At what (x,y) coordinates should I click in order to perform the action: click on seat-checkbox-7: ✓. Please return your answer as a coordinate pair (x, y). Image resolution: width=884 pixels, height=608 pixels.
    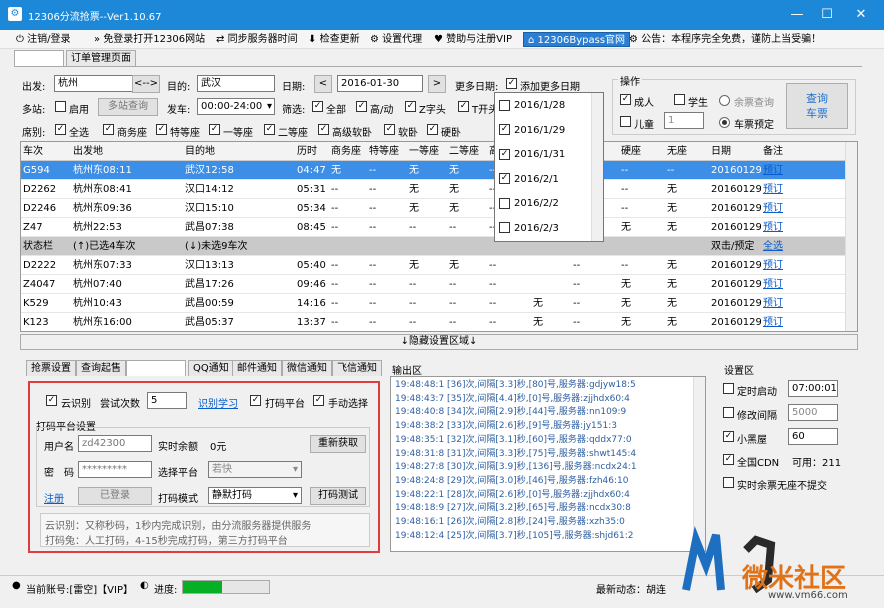
    Looking at the image, I should click on (432, 129).